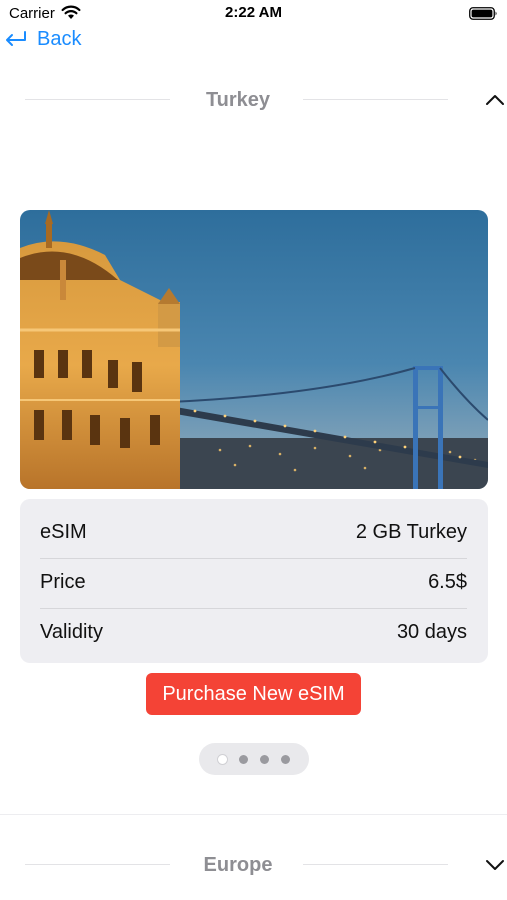 The height and width of the screenshot is (900, 507). What do you see at coordinates (411, 531) in the screenshot?
I see `row-value: 2 GB Turkey` at bounding box center [411, 531].